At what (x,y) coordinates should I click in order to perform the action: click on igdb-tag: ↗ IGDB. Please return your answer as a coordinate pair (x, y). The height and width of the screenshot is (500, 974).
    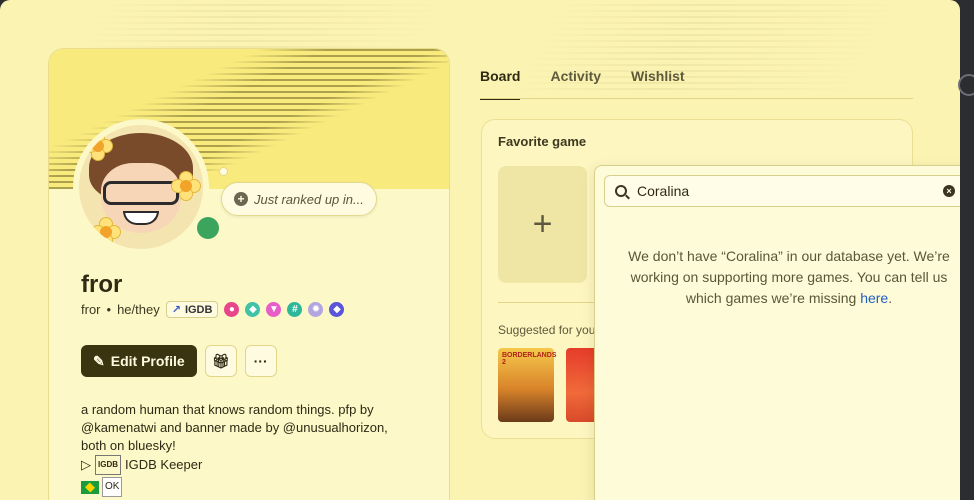
    Looking at the image, I should click on (192, 309).